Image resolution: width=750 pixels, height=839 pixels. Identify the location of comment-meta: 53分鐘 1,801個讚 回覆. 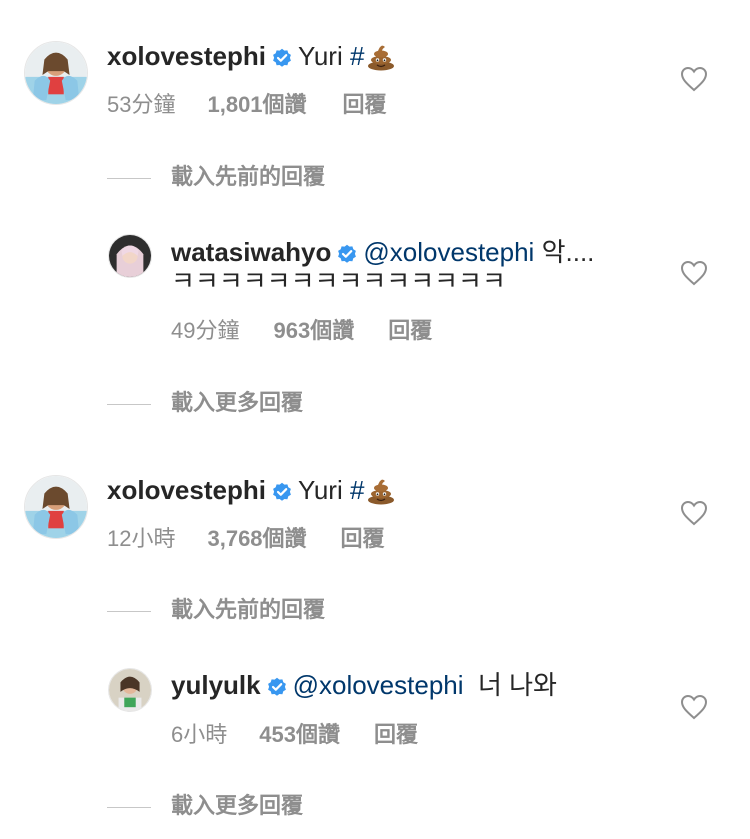
(247, 105).